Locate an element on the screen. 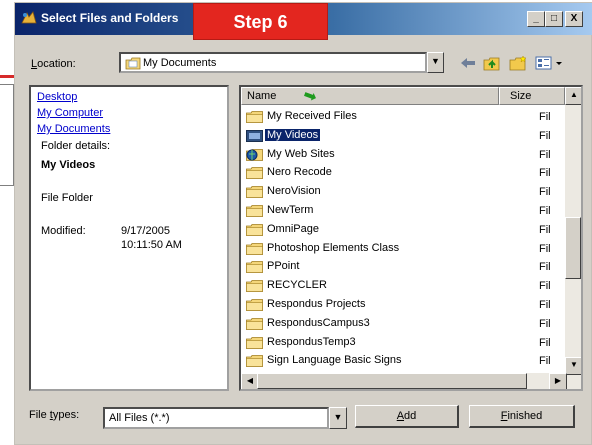 This screenshot has width=592, height=445. file-row: My Videos Fil is located at coordinates (404, 136).